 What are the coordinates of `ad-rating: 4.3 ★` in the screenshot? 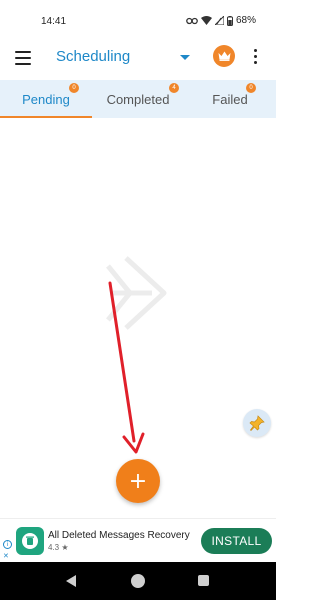 It's located at (58, 547).